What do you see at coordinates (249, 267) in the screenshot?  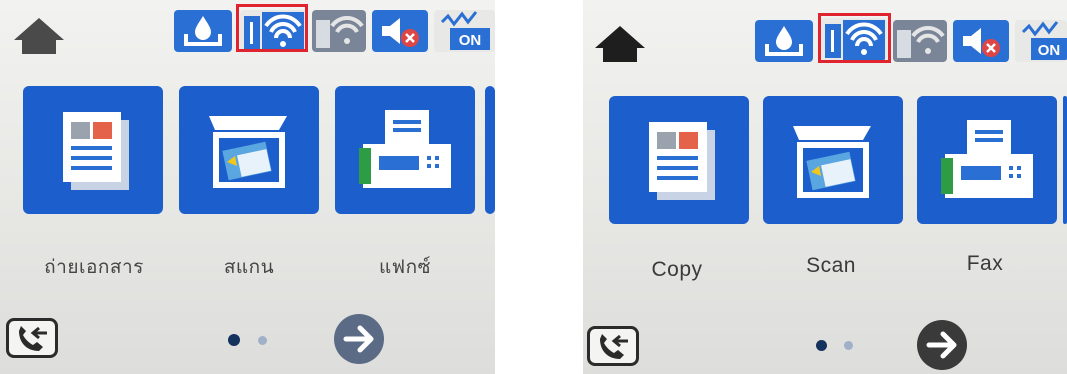 I see `scan-label: สแกน` at bounding box center [249, 267].